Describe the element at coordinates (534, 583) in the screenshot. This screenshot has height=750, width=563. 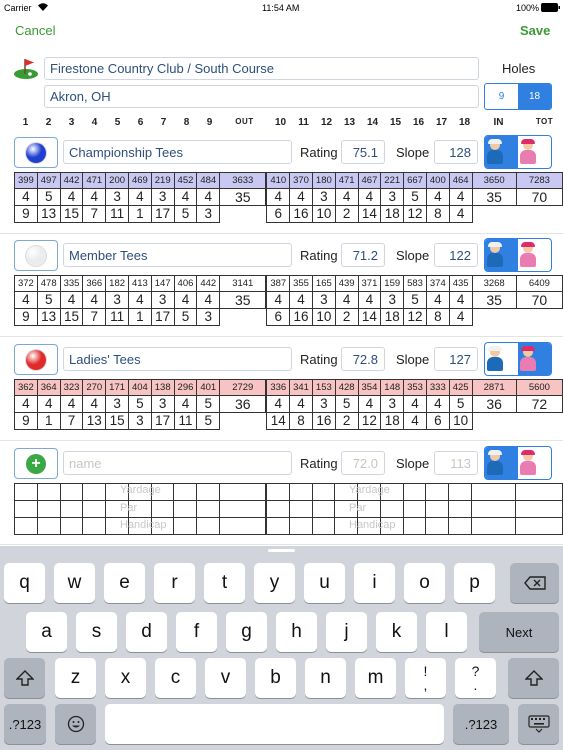
I see `backspace-key` at that location.